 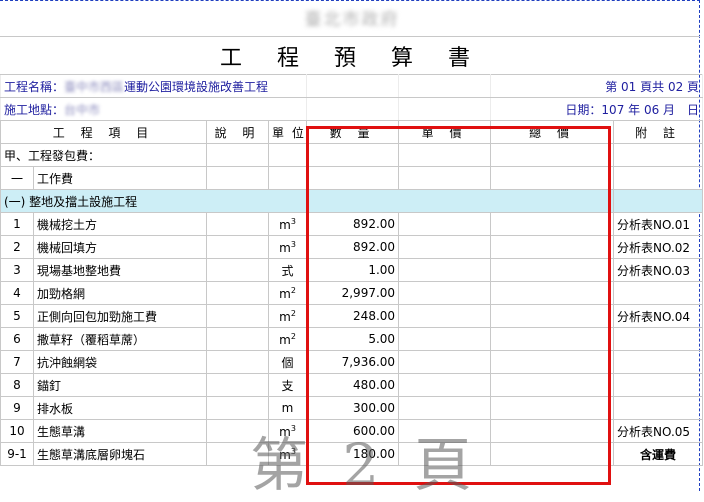 I want to click on item-number: 5, so click(x=17, y=316).